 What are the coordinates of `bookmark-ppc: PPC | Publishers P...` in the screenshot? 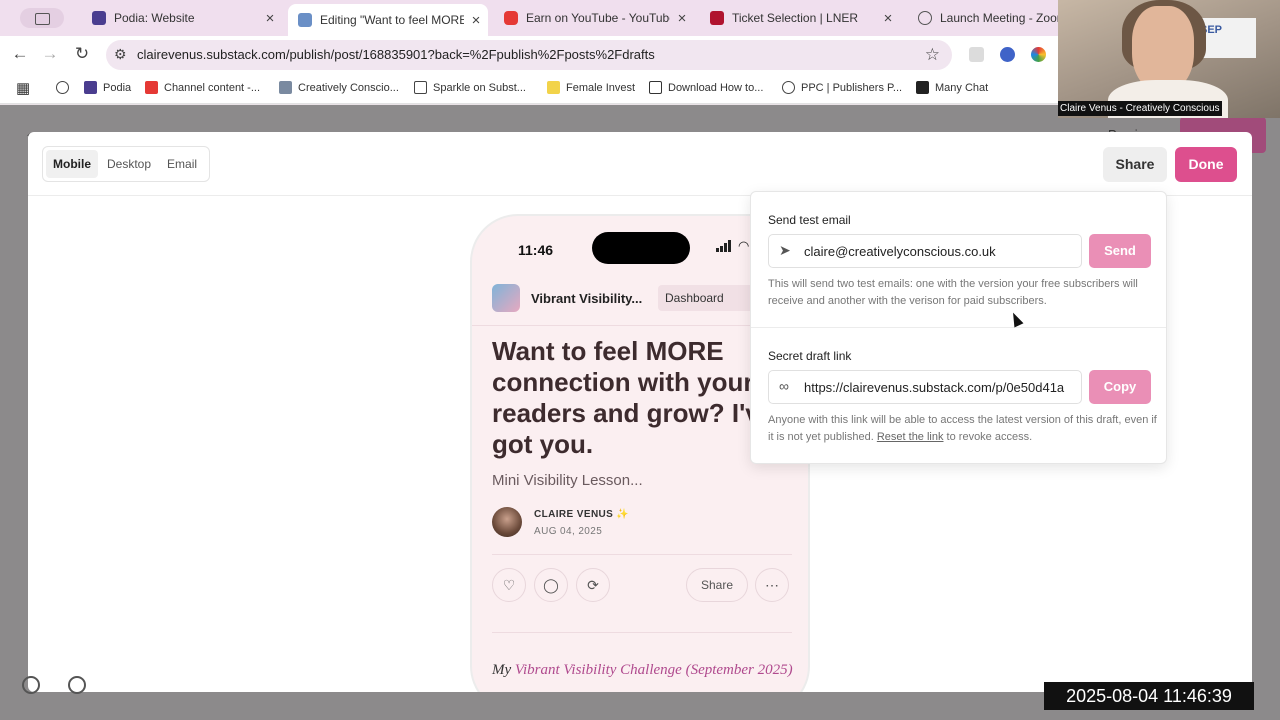 It's located at (842, 87).